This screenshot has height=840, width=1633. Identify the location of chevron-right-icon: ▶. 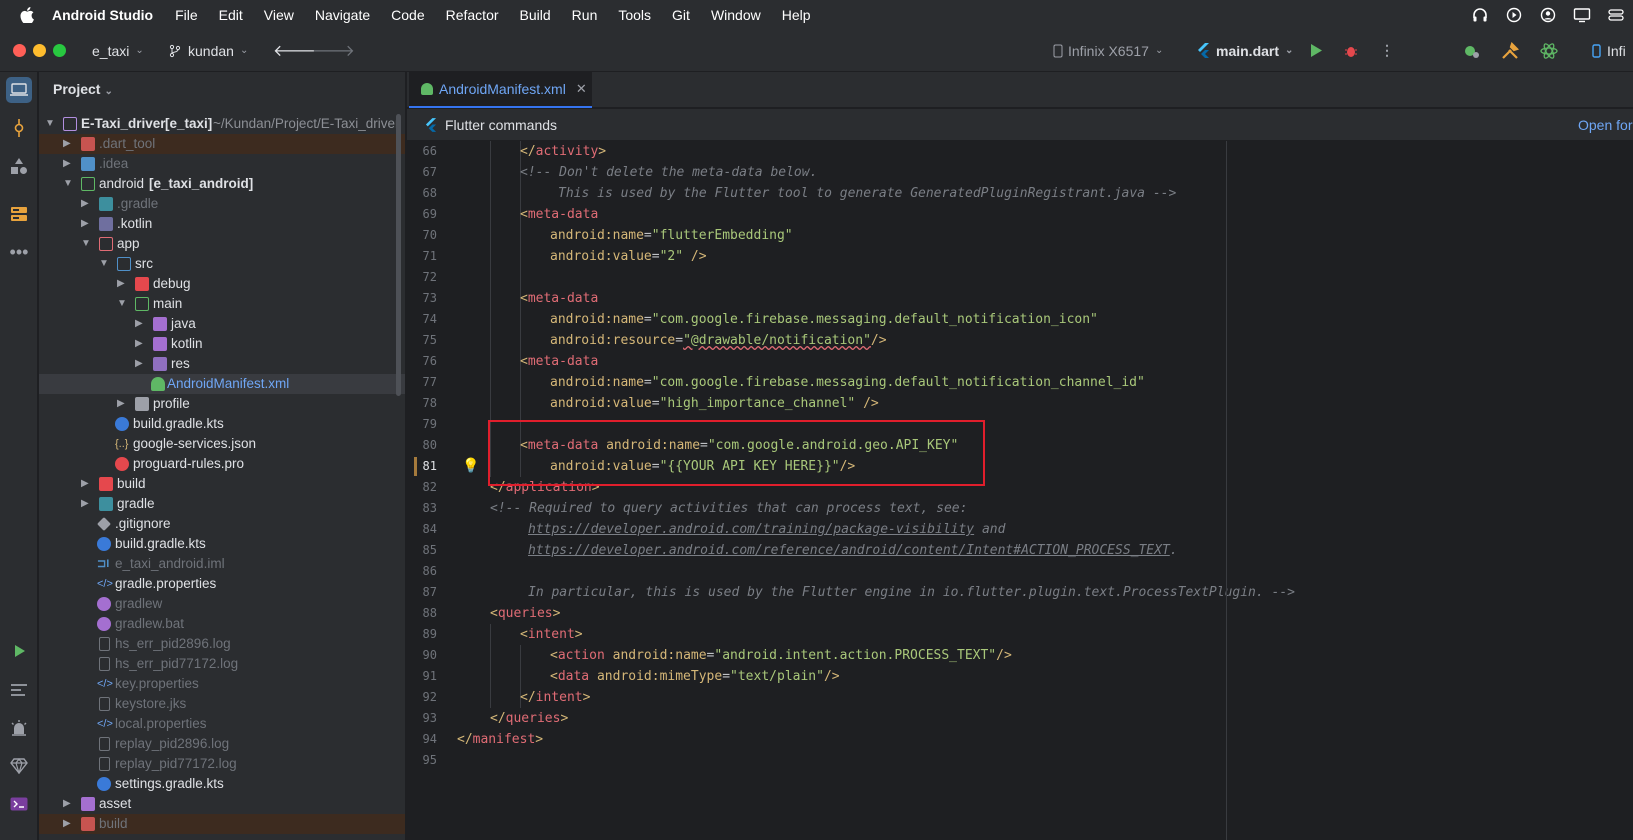
(85, 223).